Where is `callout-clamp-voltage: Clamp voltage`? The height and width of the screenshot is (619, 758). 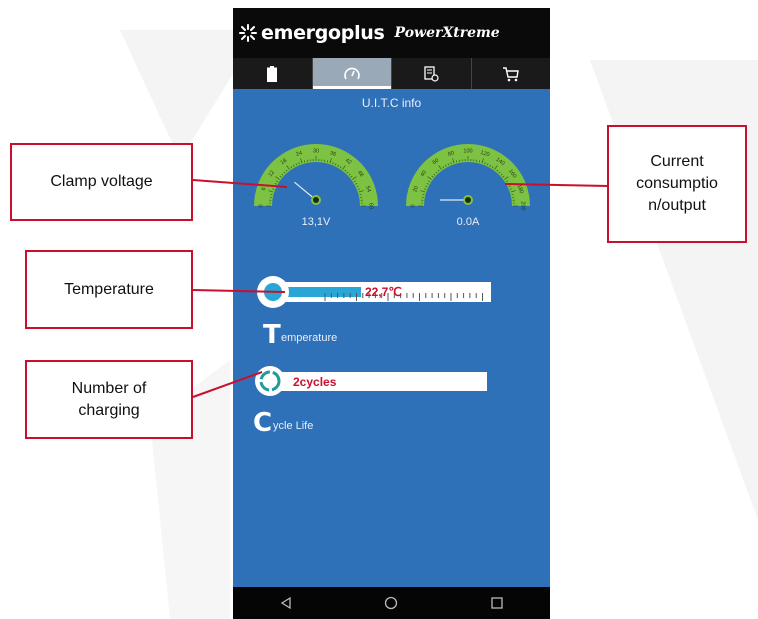 callout-clamp-voltage: Clamp voltage is located at coordinates (101, 182).